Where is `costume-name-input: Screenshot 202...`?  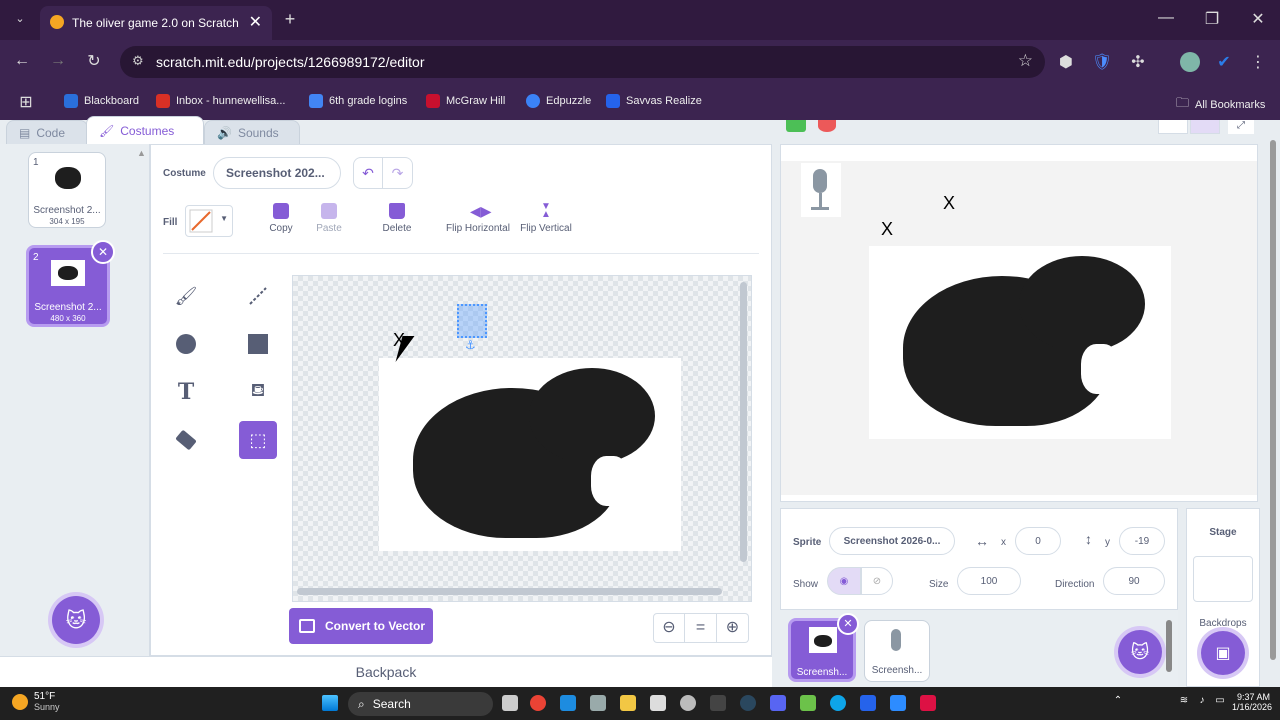
costume-name-input: Screenshot 202... is located at coordinates (277, 173).